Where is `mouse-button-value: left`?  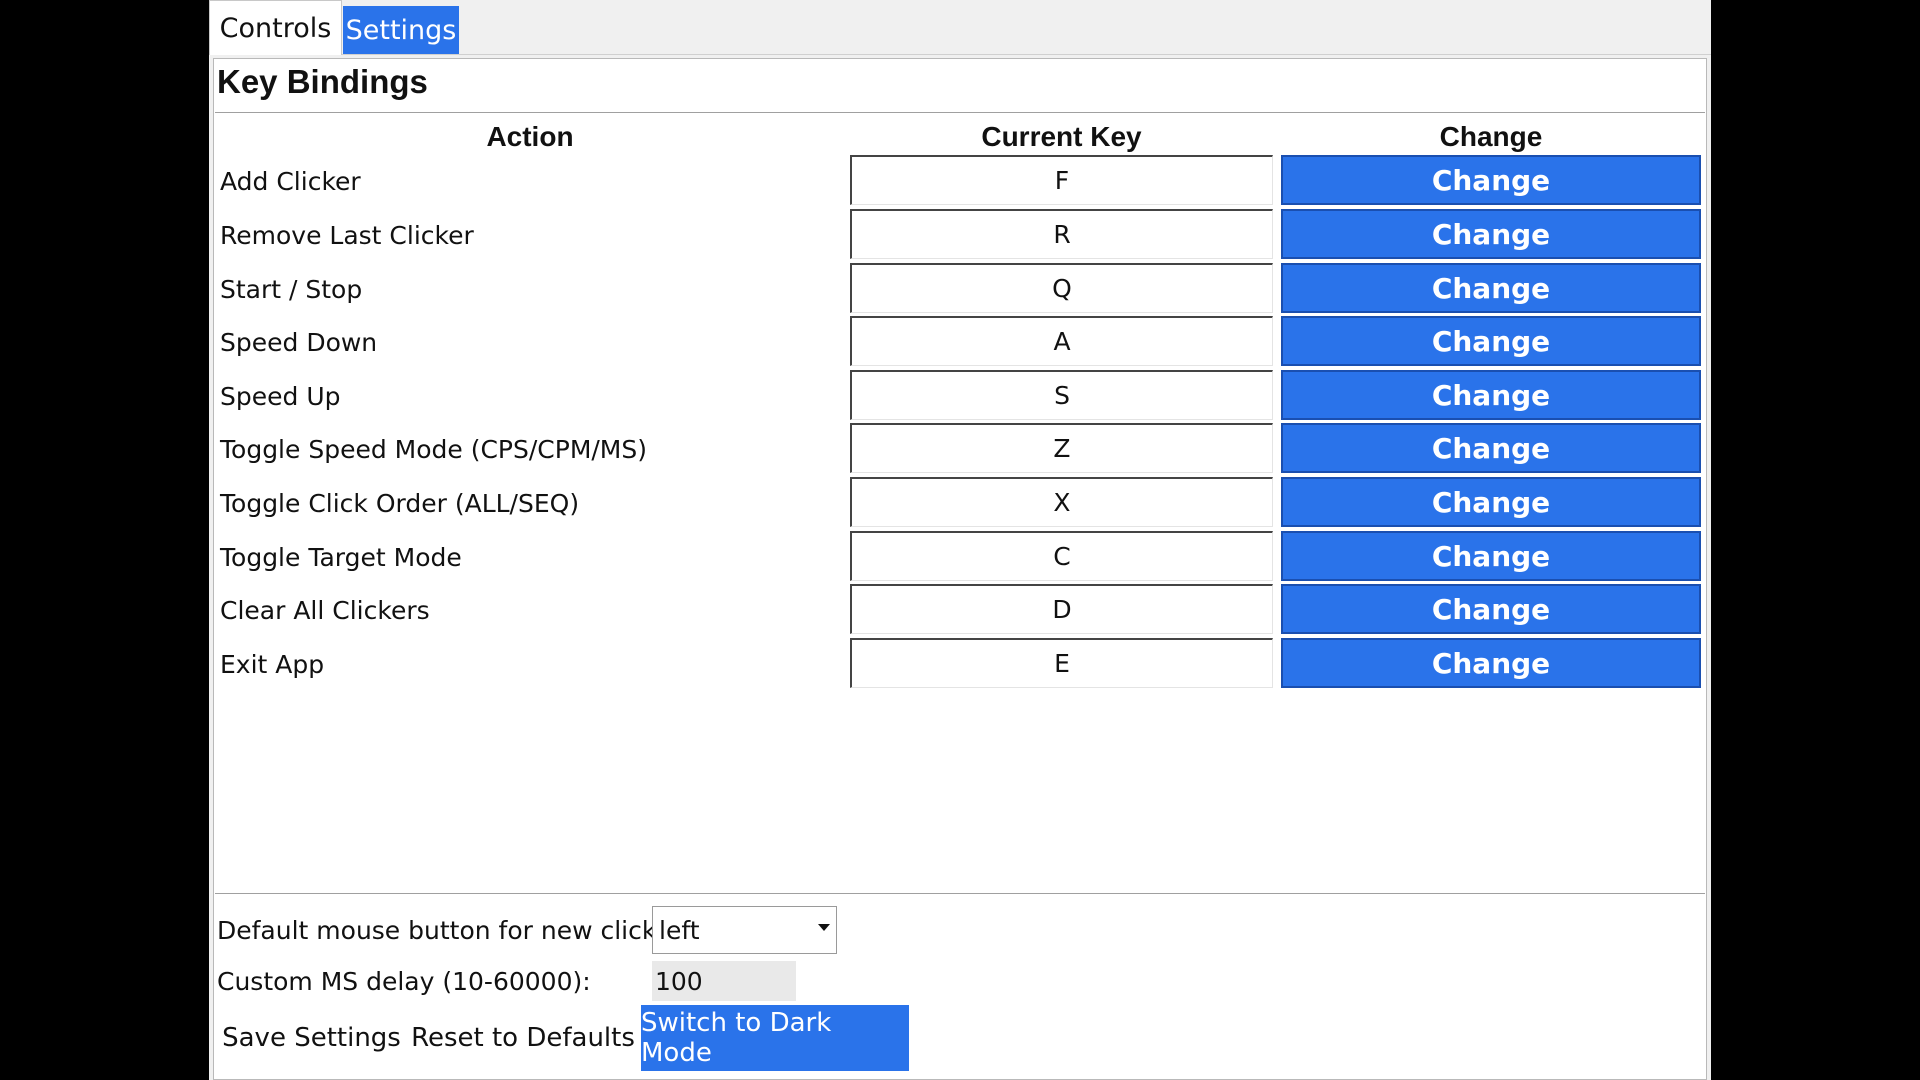
mouse-button-value: left is located at coordinates (679, 930).